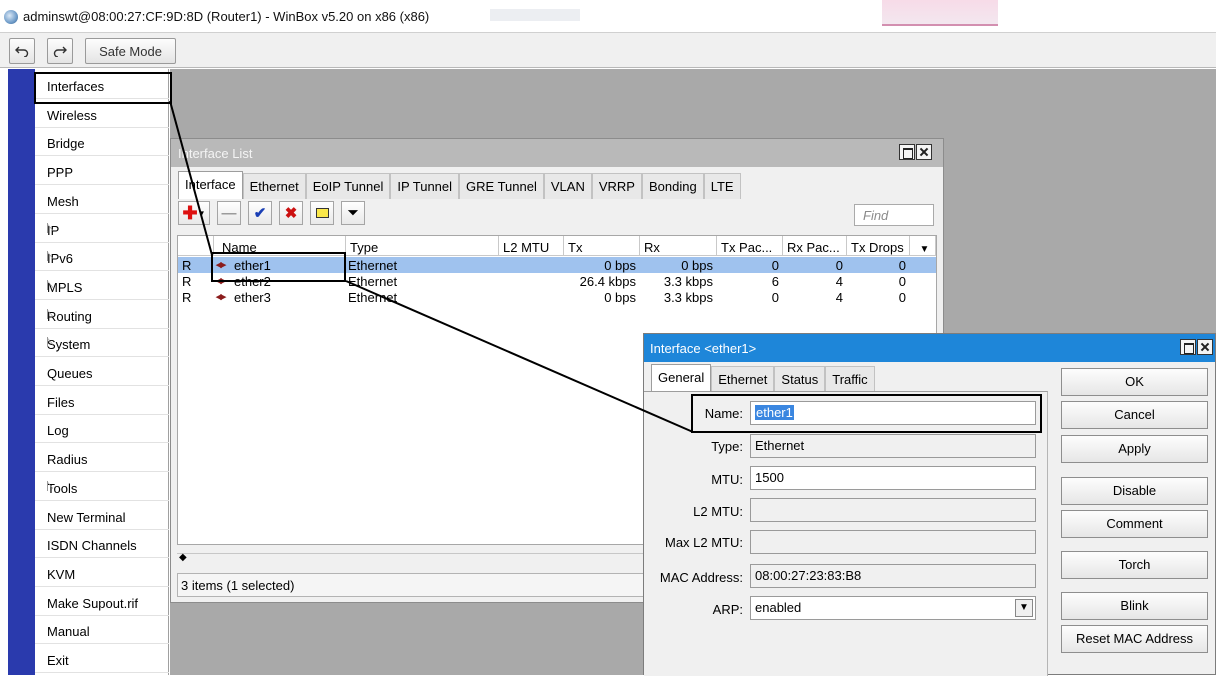  Describe the element at coordinates (353, 213) in the screenshot. I see `filter-button: ⏷` at that location.